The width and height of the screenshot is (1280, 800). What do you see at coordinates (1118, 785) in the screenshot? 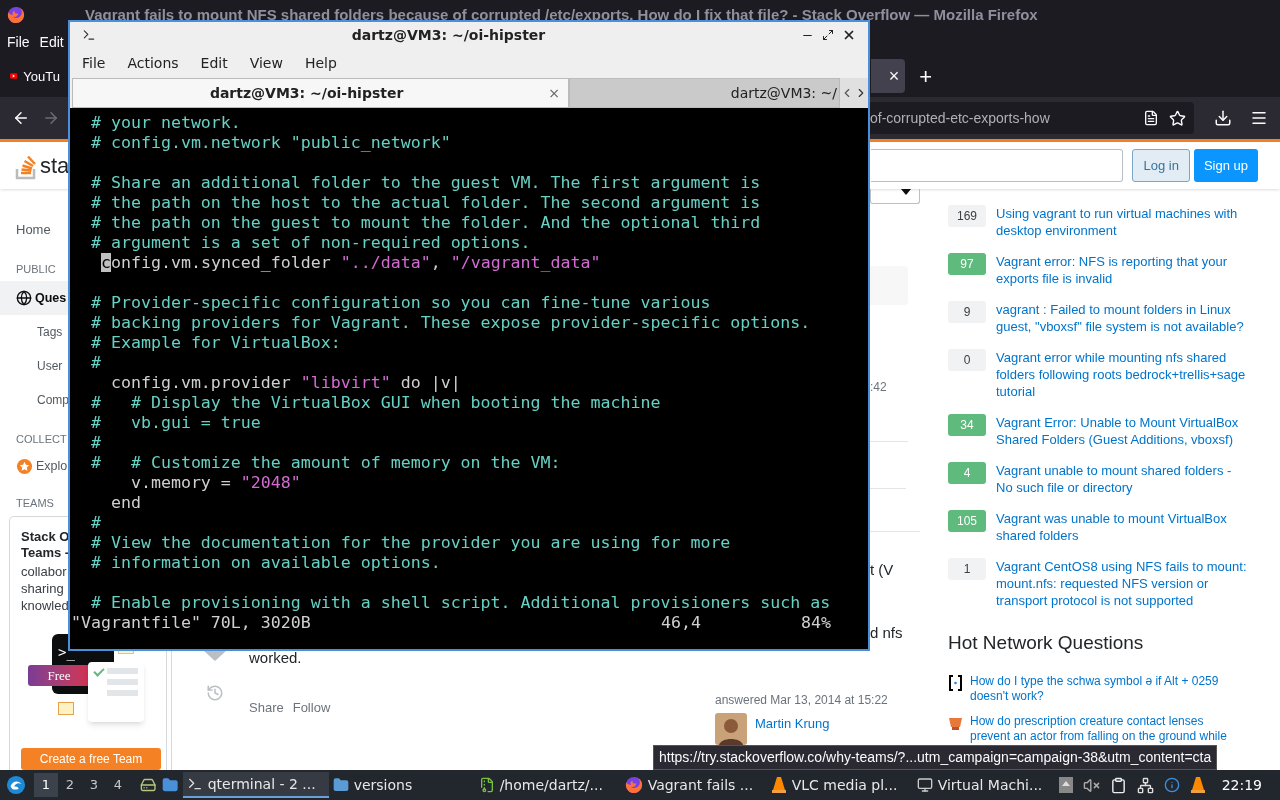
I see `clipboard-icon` at bounding box center [1118, 785].